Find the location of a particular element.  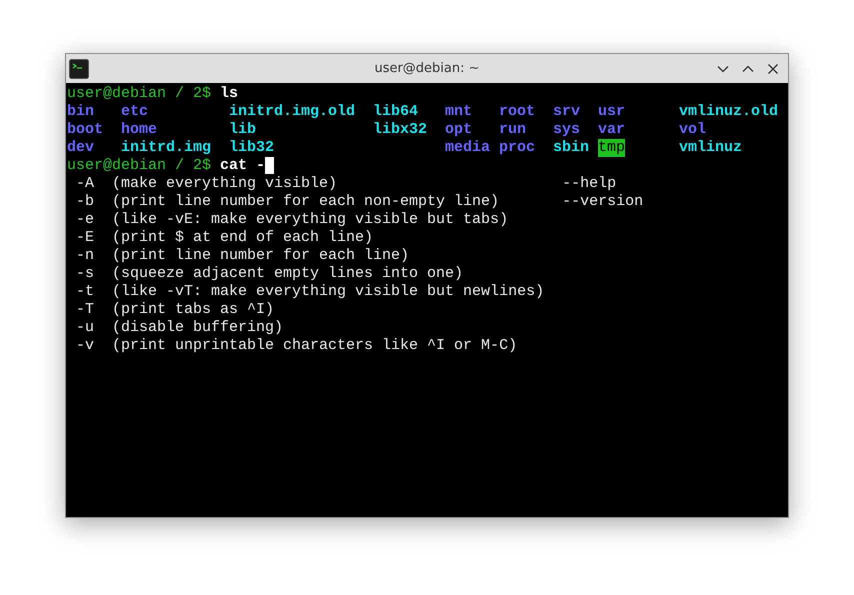

file-name: etc is located at coordinates (134, 112).